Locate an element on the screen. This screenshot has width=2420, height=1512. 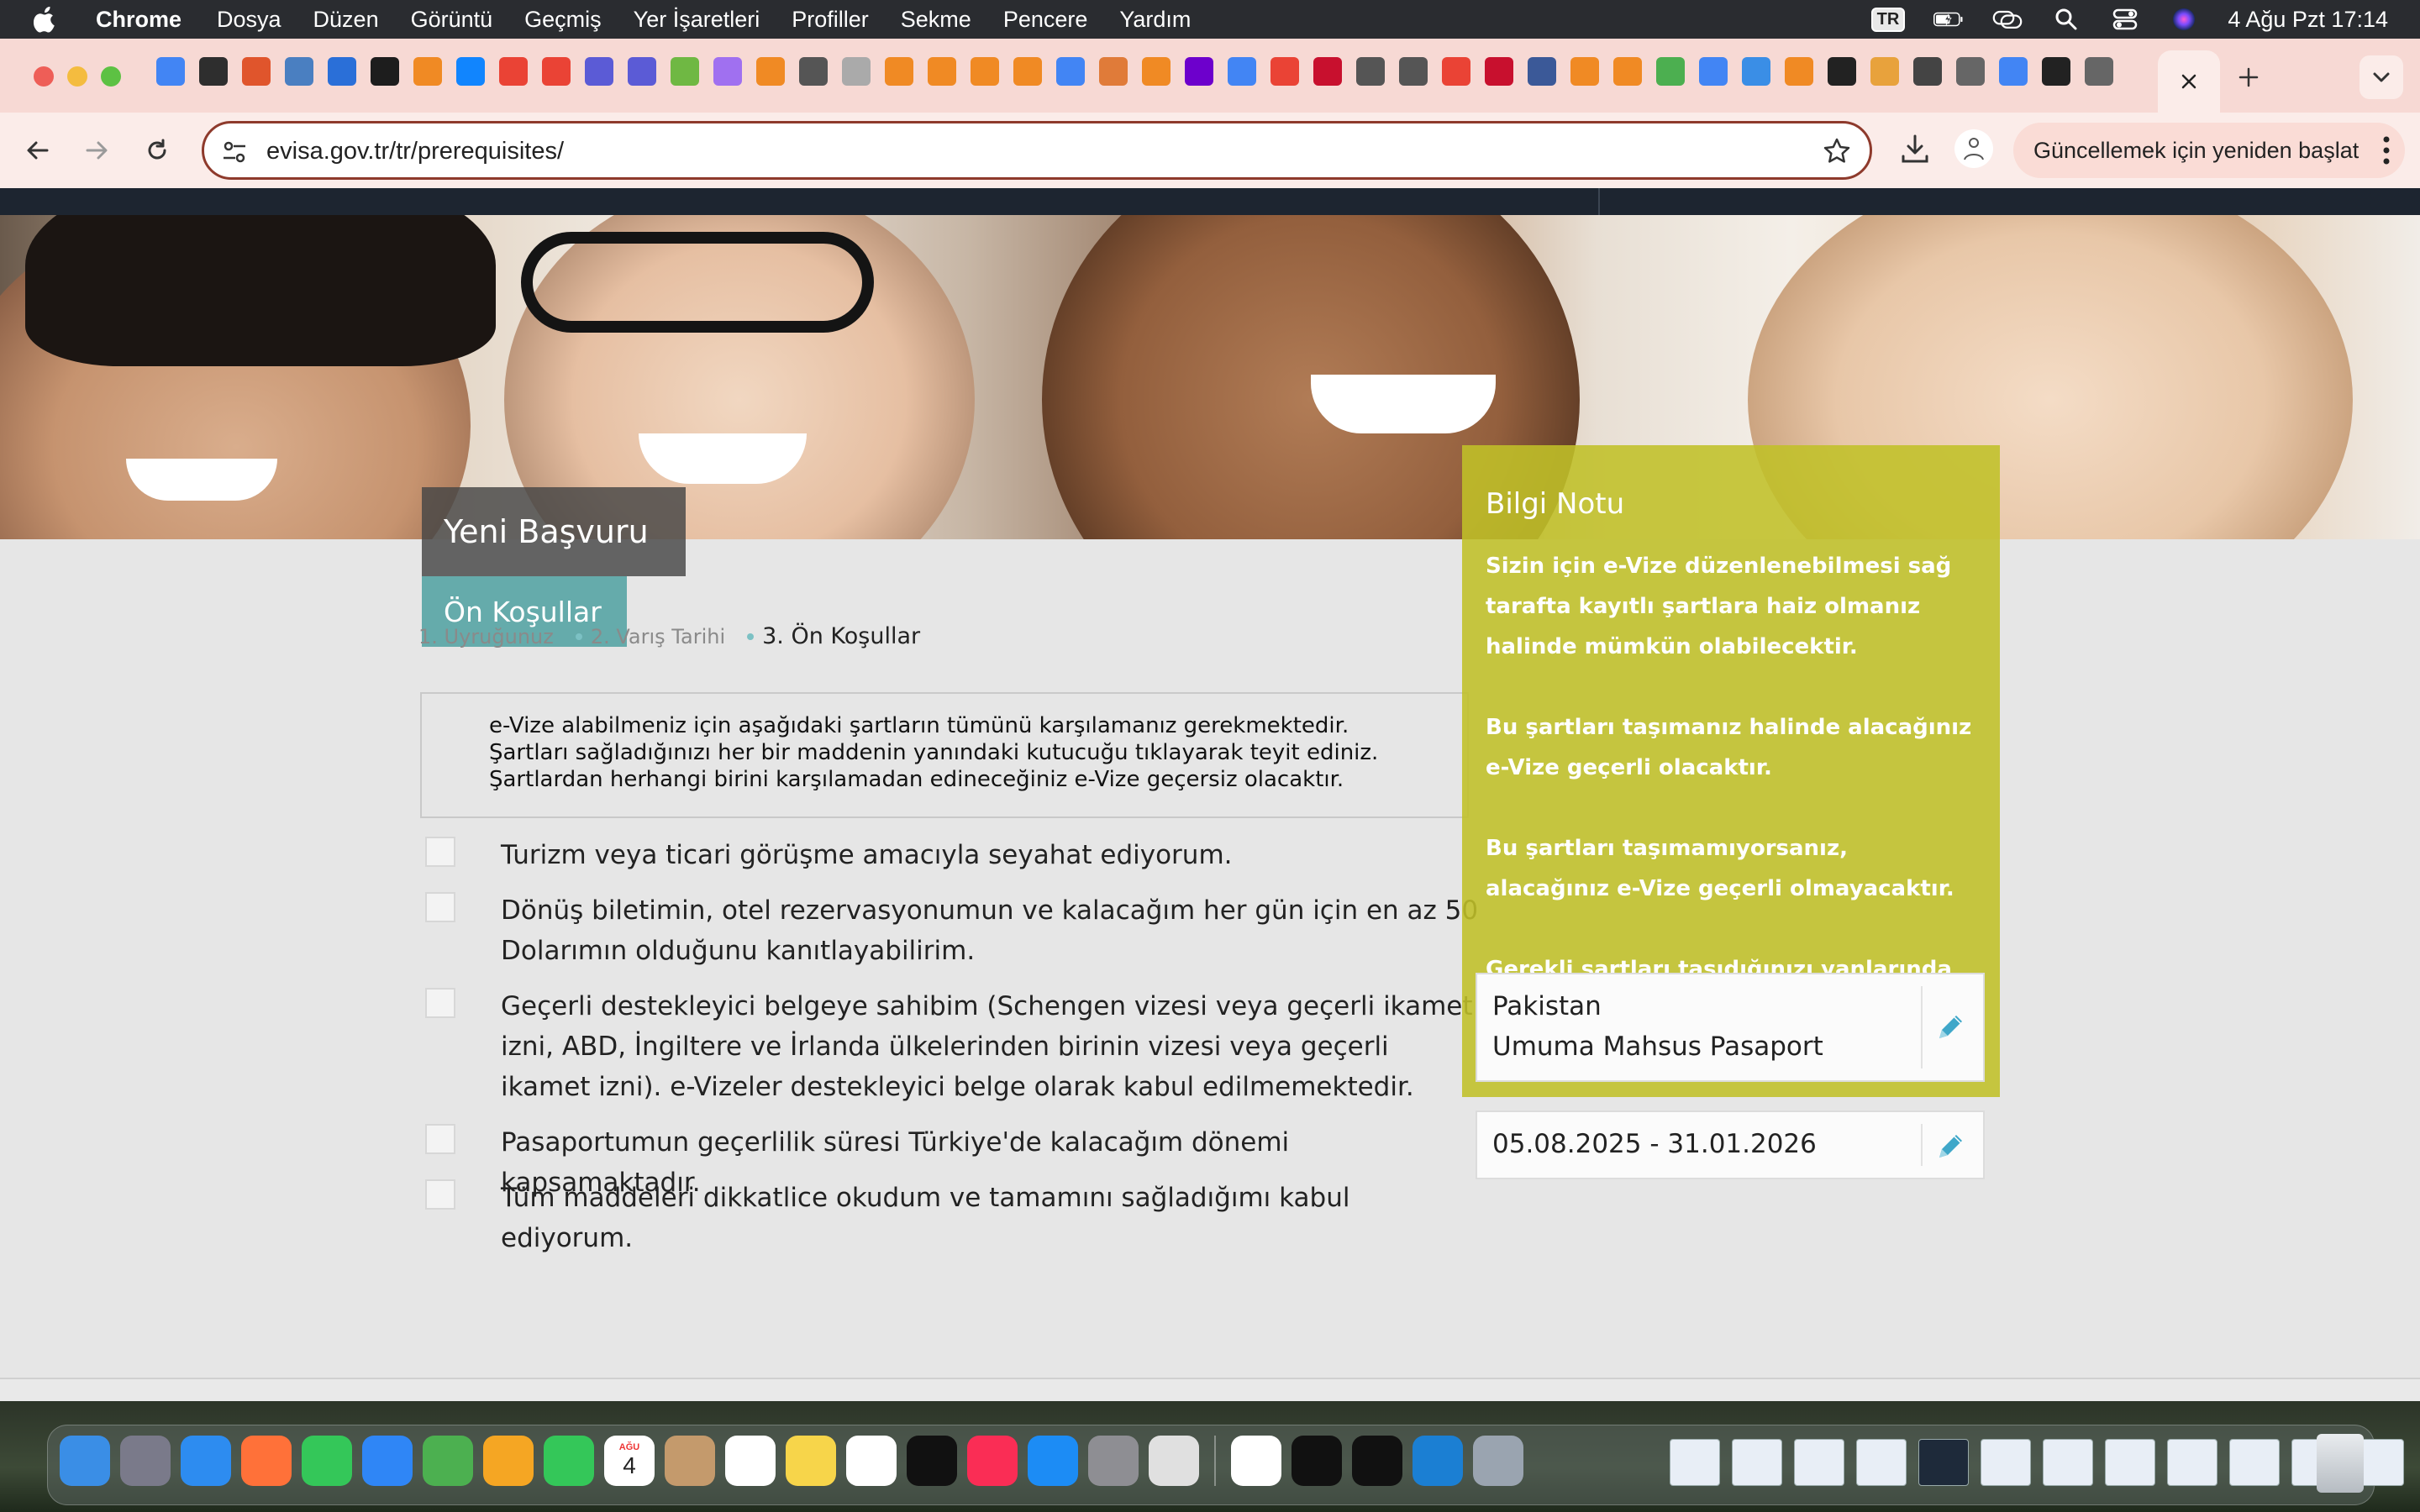
active-tab is located at coordinates (2189, 81).